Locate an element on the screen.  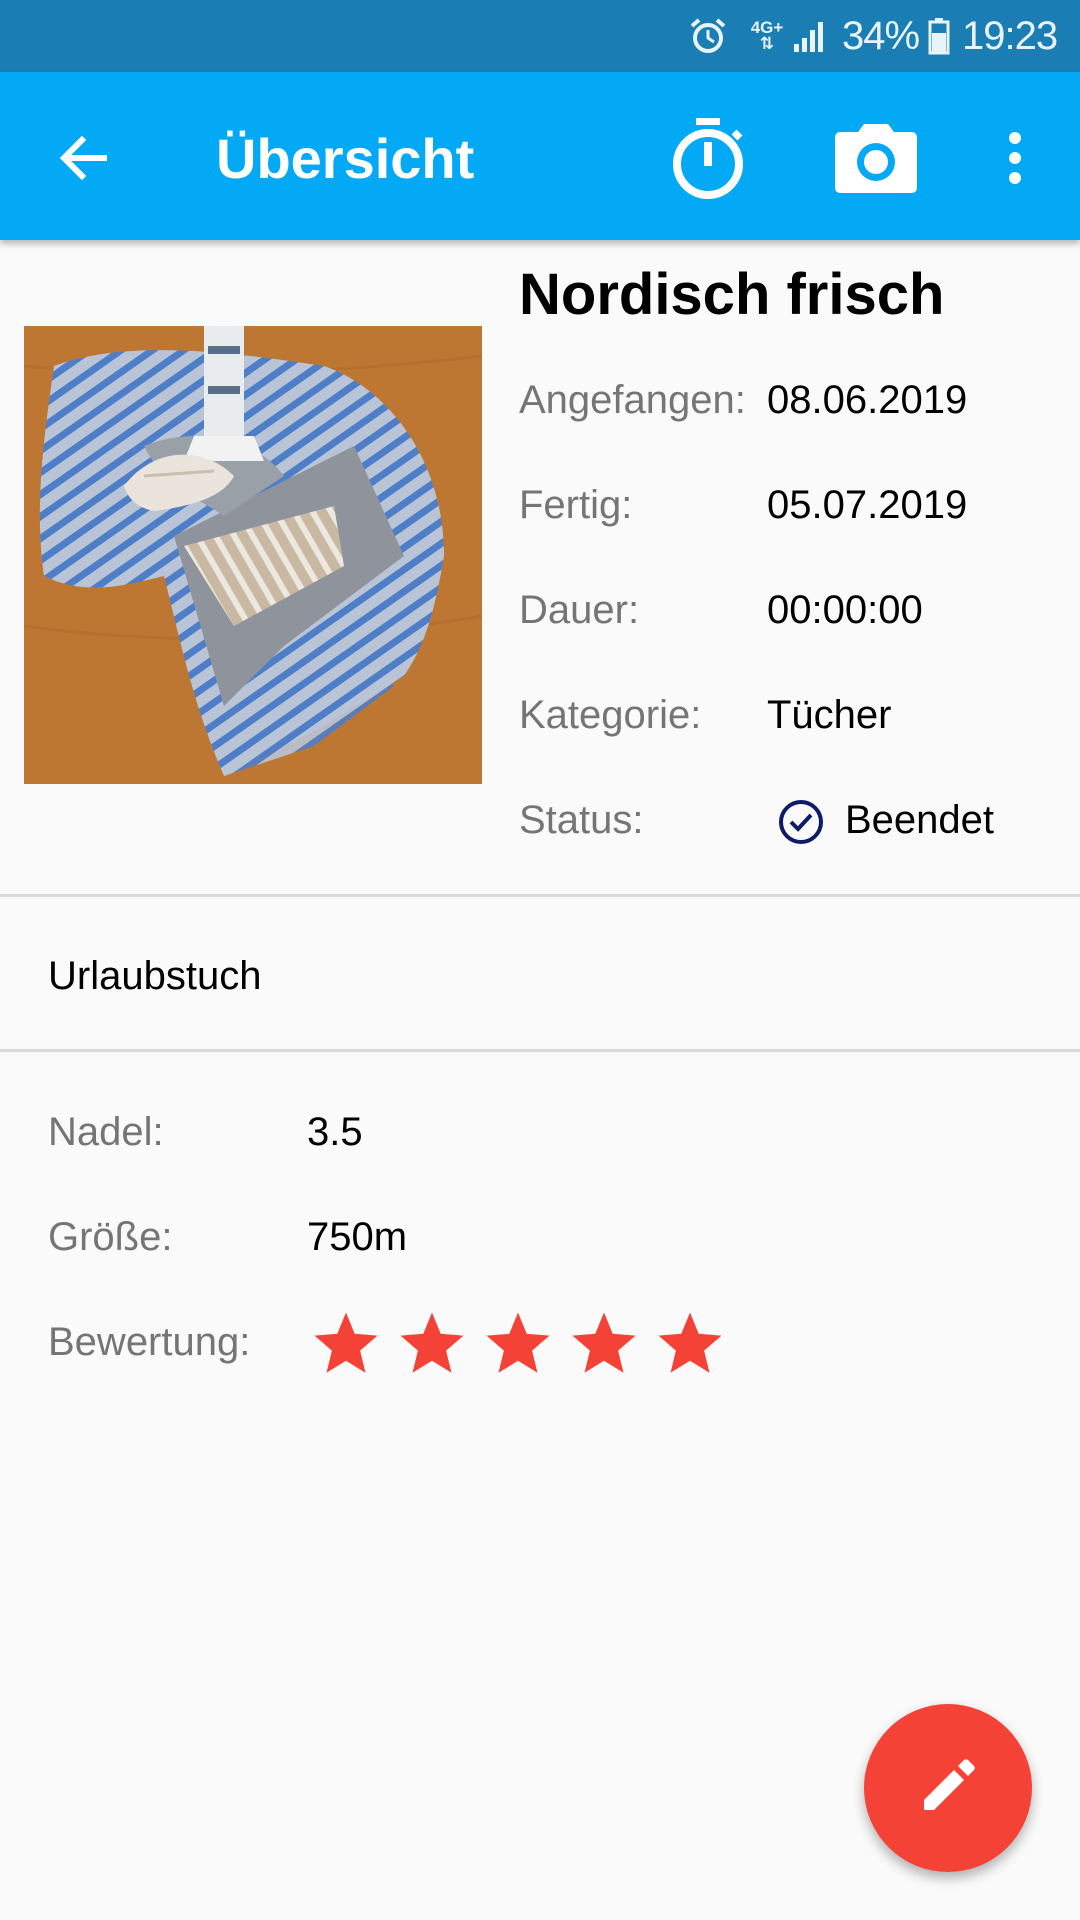
check-circle-icon is located at coordinates (801, 822).